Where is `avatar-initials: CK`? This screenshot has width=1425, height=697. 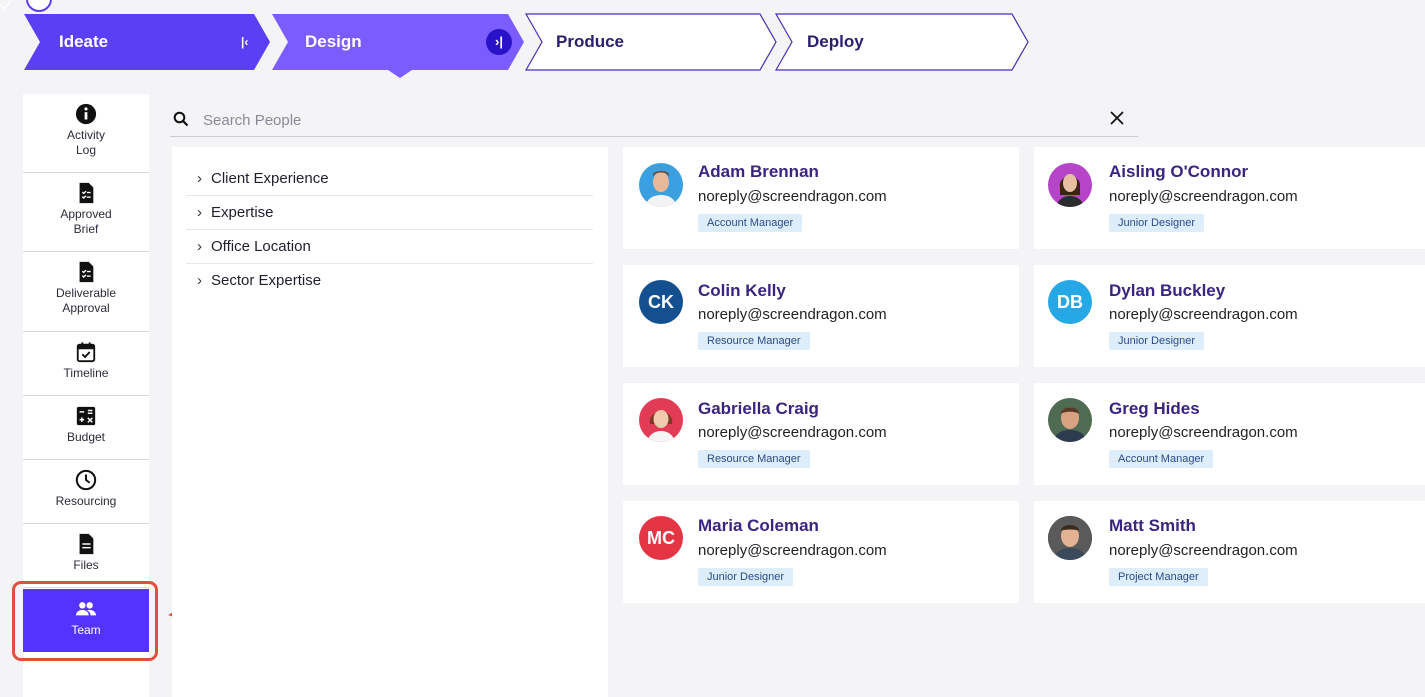 avatar-initials: CK is located at coordinates (661, 302).